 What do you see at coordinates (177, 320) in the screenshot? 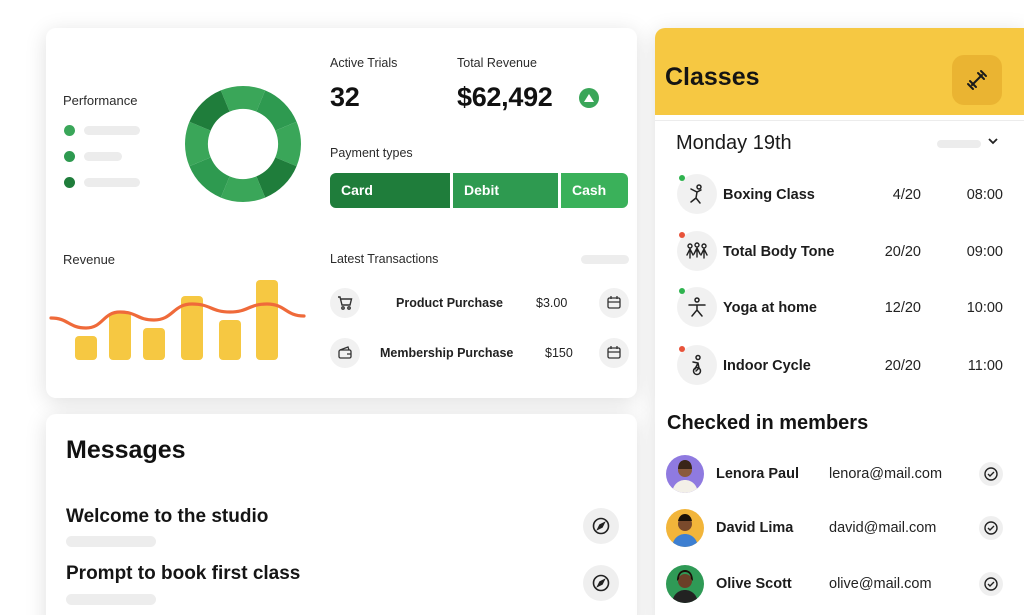
I see `revenue-chart` at bounding box center [177, 320].